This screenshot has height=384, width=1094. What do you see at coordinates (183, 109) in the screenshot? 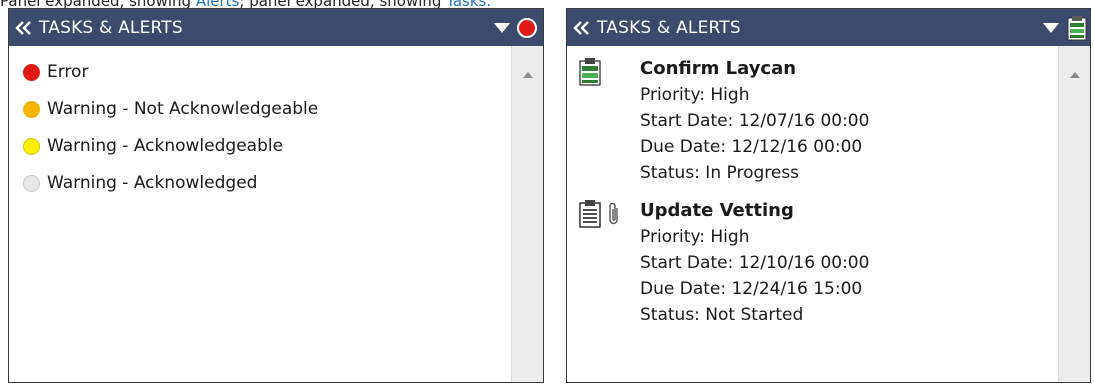
I see `legend-label: Warning - Not Acknowledgeable` at bounding box center [183, 109].